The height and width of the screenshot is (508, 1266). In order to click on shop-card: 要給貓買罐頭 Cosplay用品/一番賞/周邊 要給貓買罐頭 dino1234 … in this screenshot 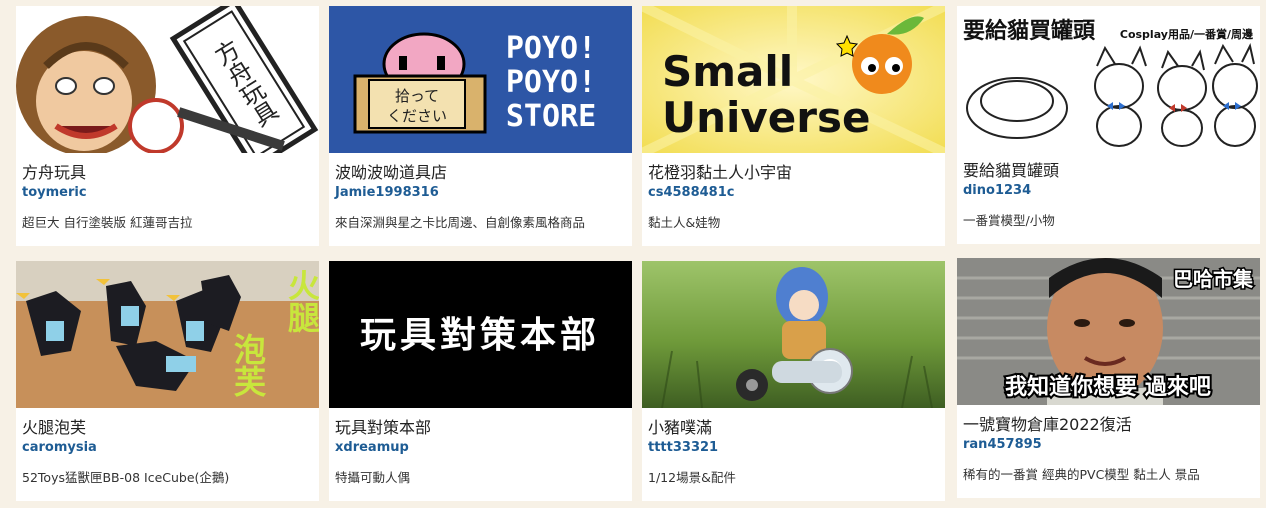, I will do `click(1108, 125)`.